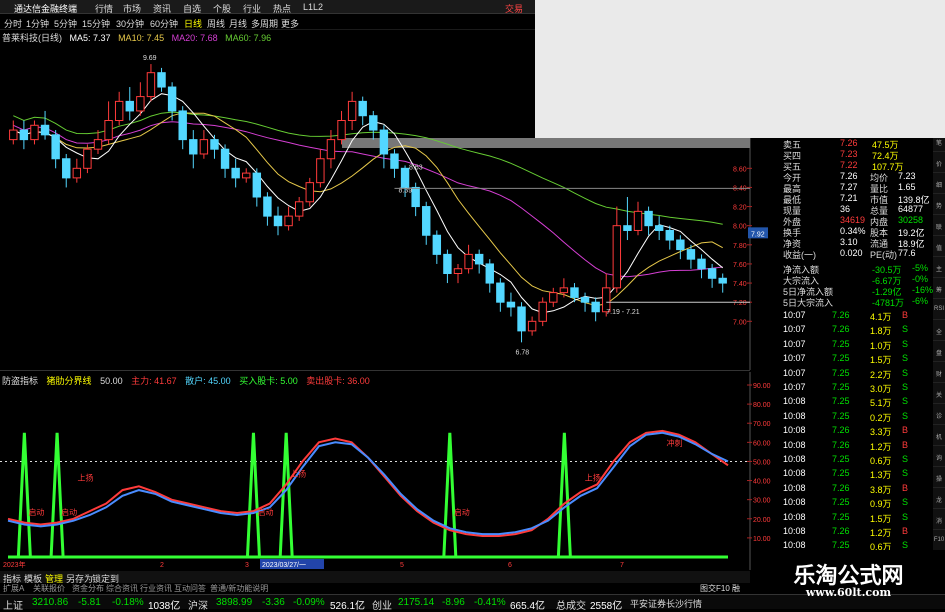 The height and width of the screenshot is (612, 945). What do you see at coordinates (905, 444) in the screenshot?
I see `trade-side: B` at bounding box center [905, 444].